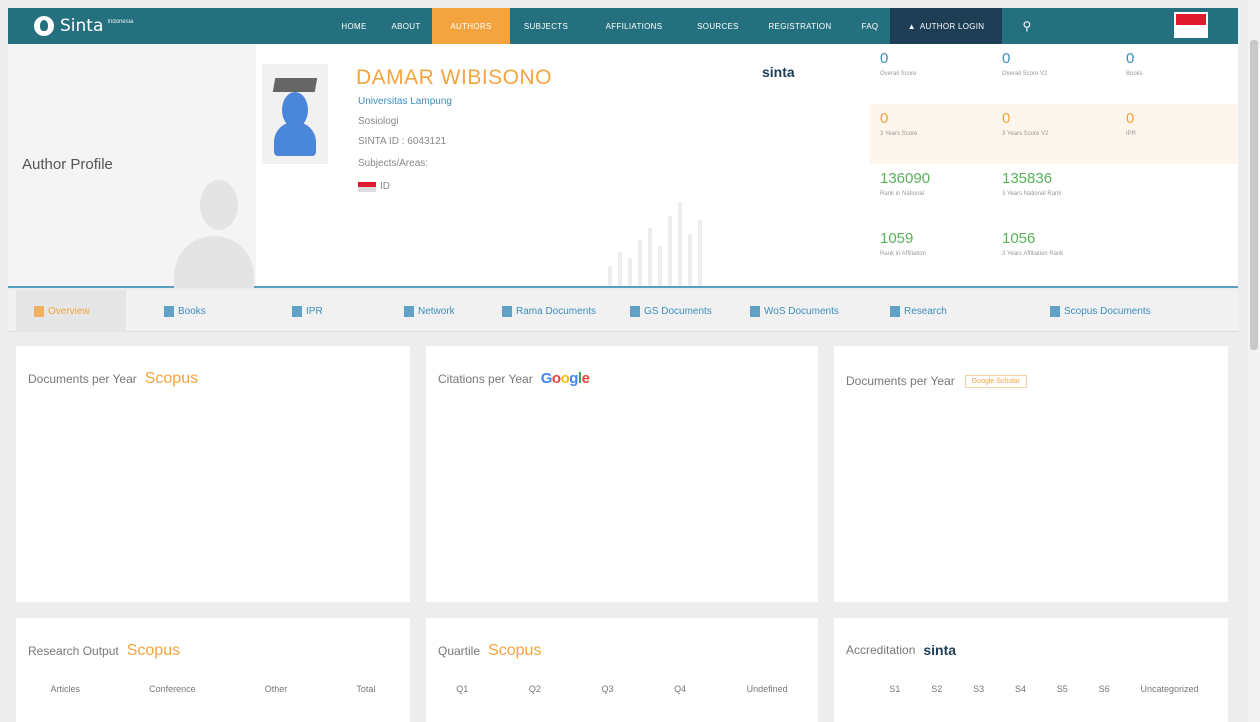 This screenshot has width=1260, height=722. Describe the element at coordinates (899, 123) in the screenshot. I see `stat-3years-score: 03 Years Score` at that location.